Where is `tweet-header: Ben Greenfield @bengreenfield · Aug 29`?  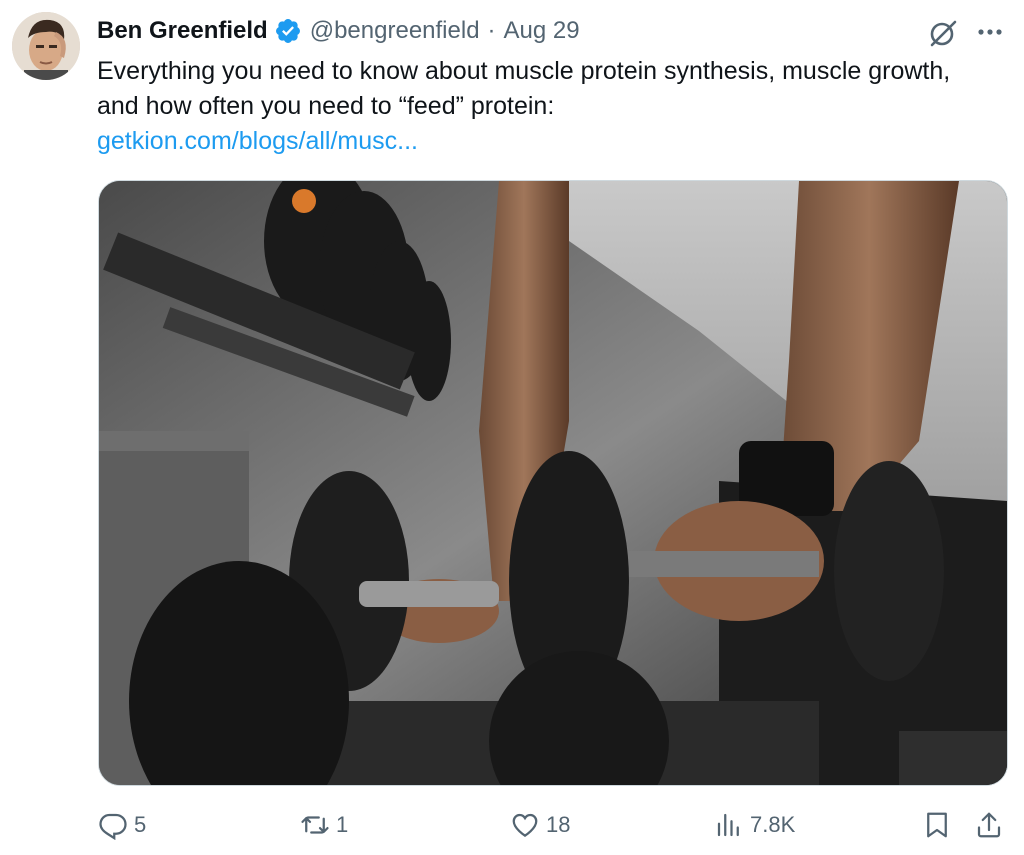 tweet-header: Ben Greenfield @bengreenfield · Aug 29 is located at coordinates (338, 31).